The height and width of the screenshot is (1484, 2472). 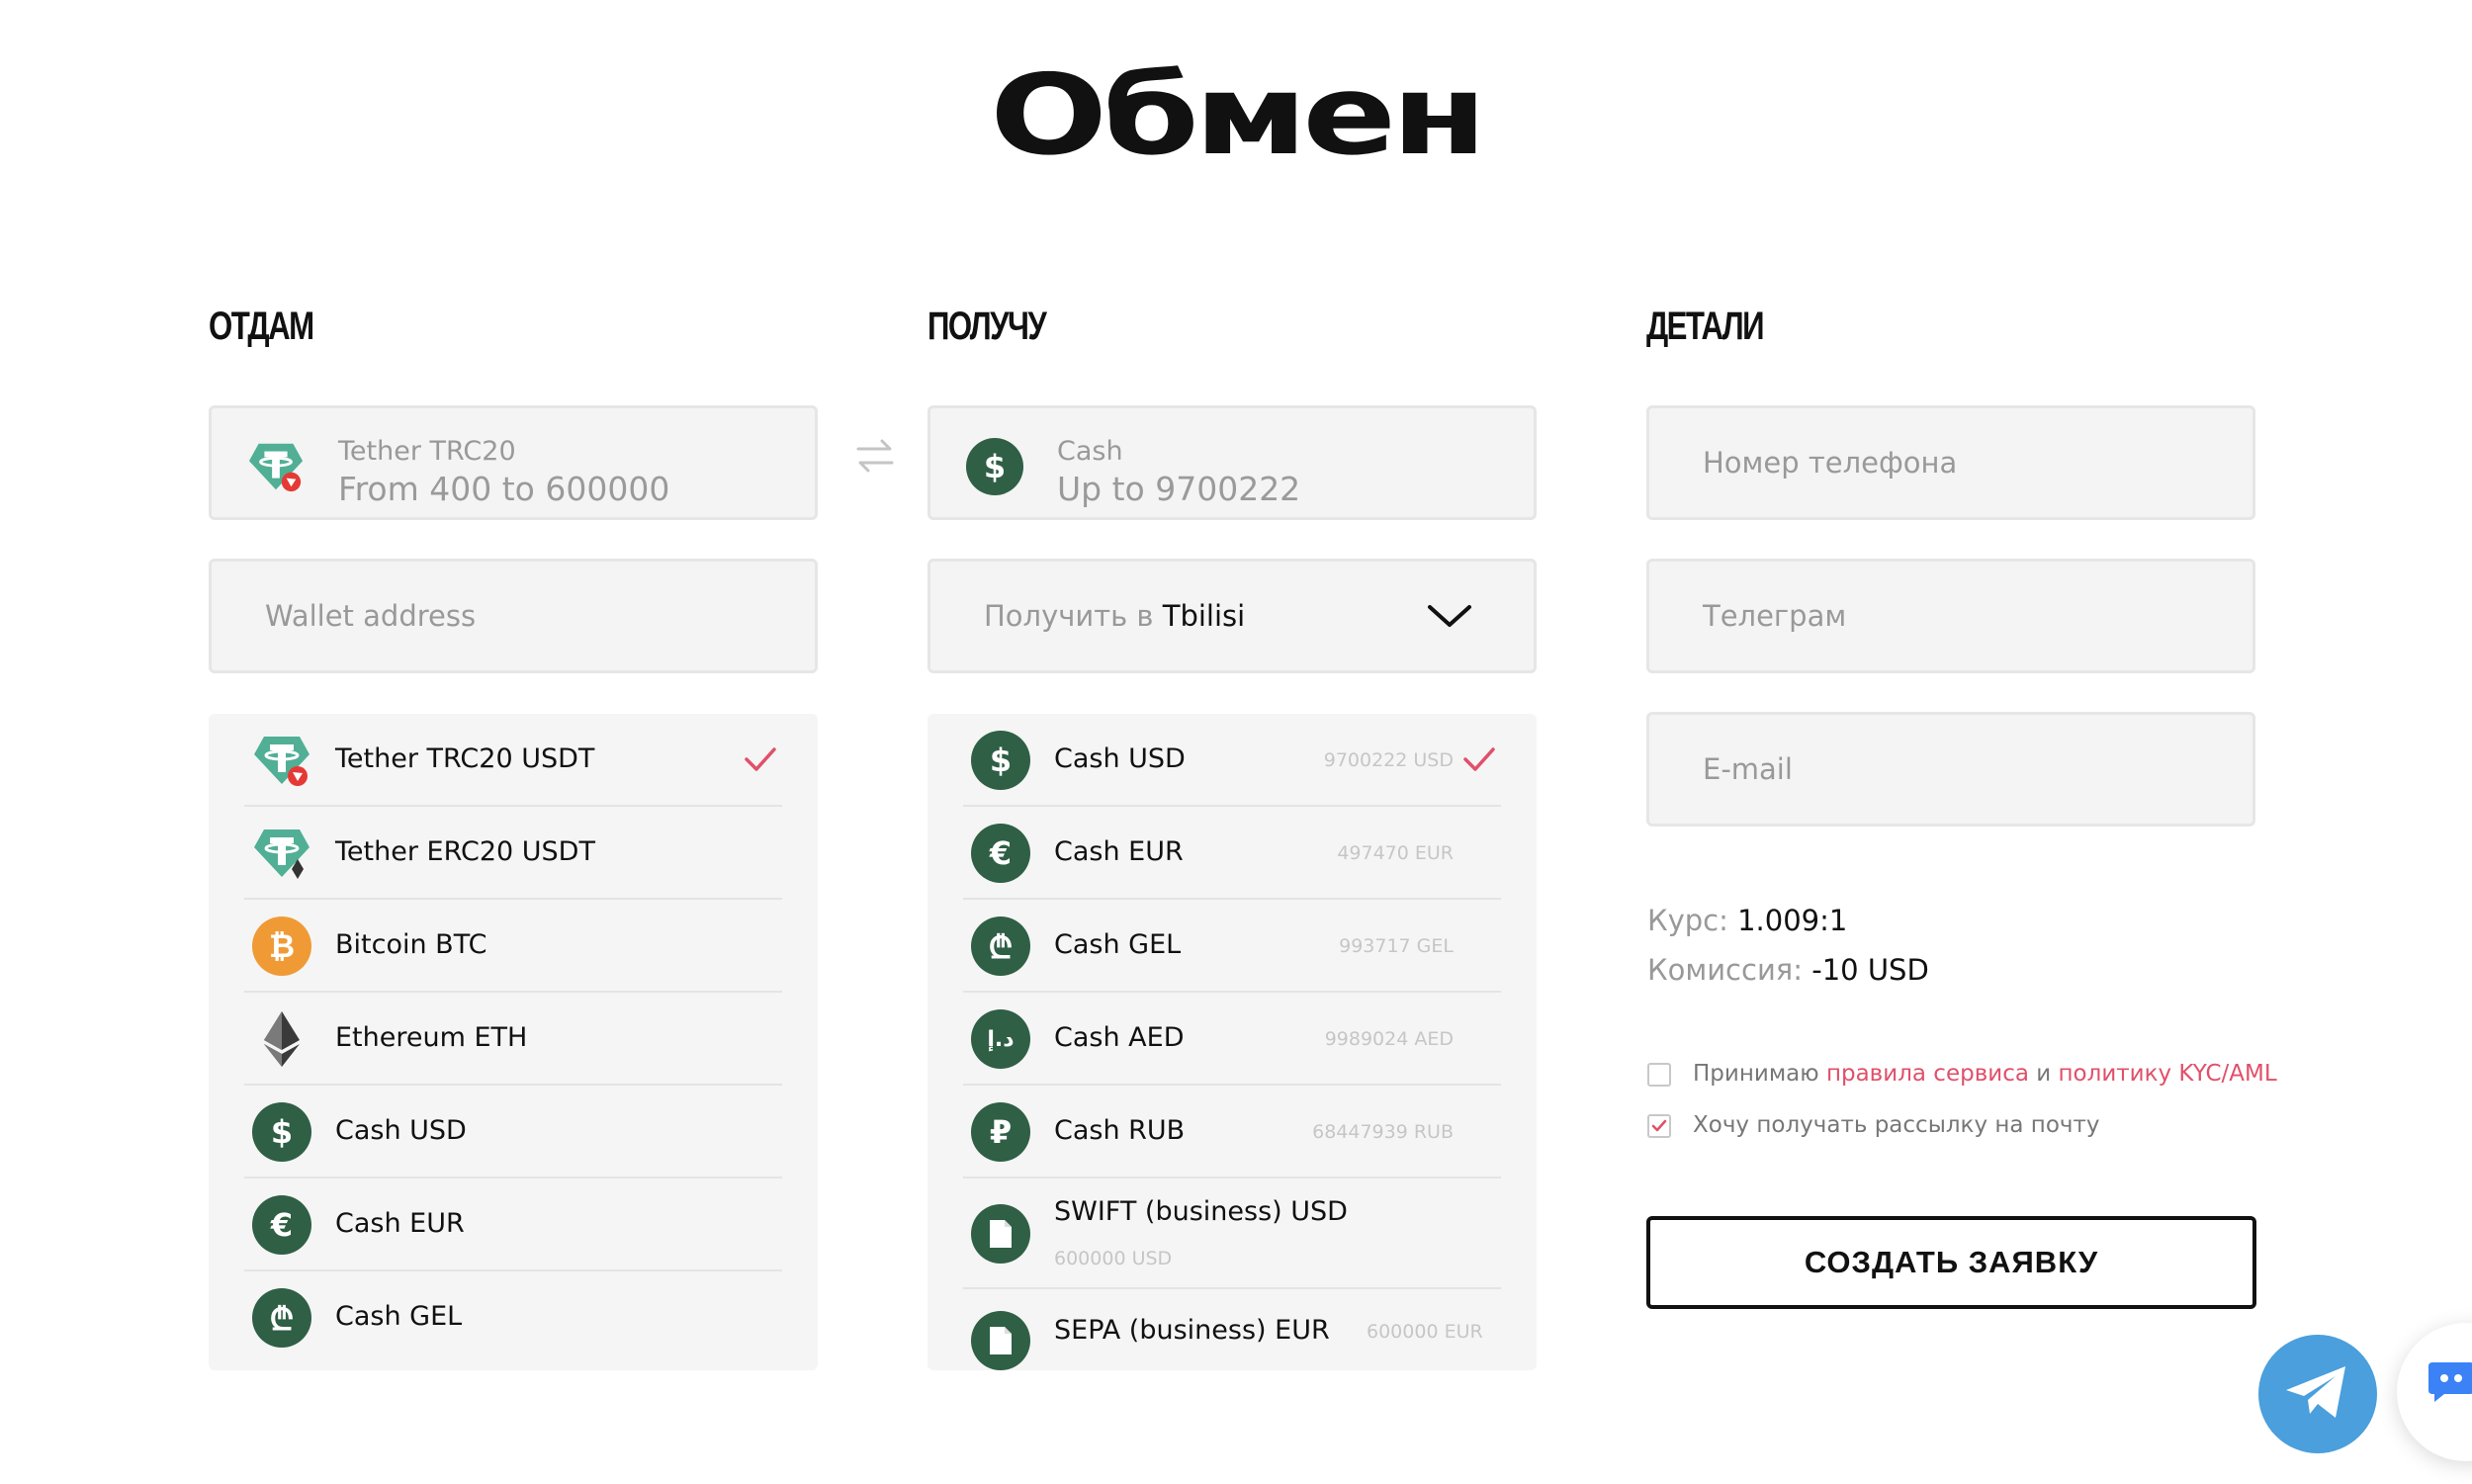 What do you see at coordinates (1192, 1330) in the screenshot?
I see `list-item-label: SEPA (business) EUR` at bounding box center [1192, 1330].